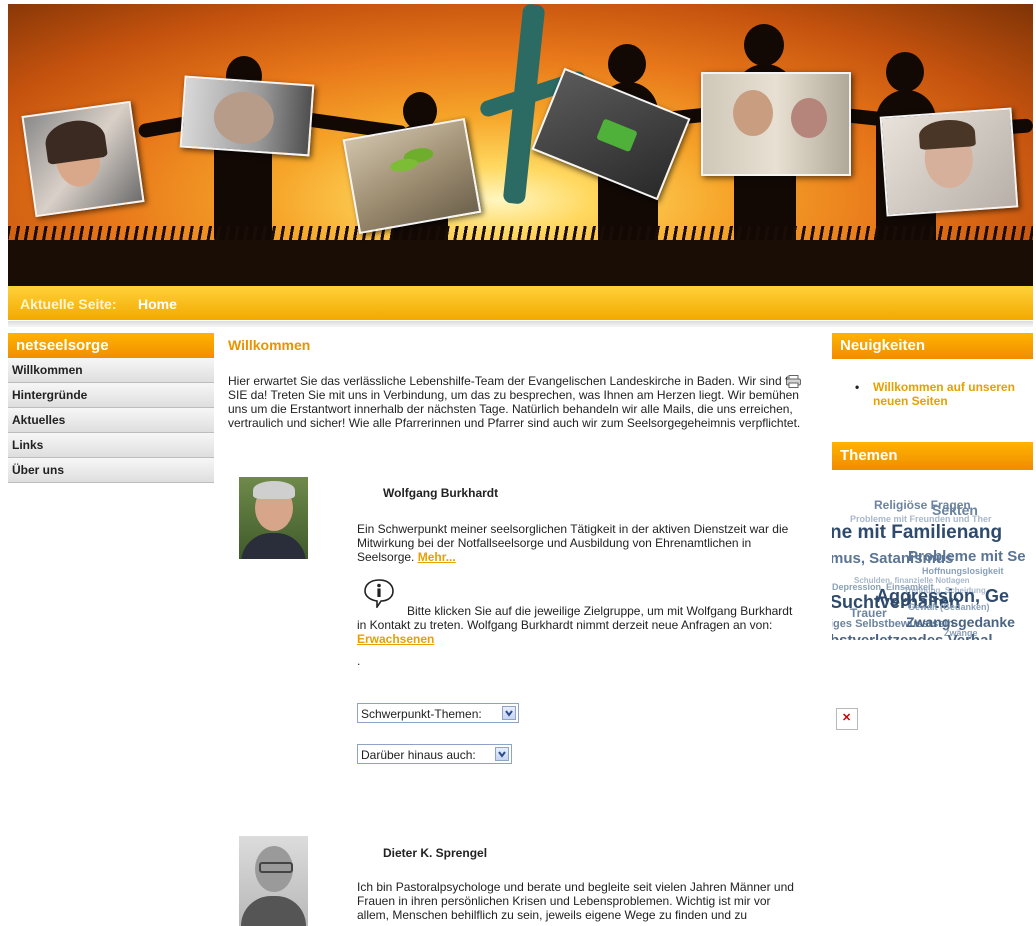 This screenshot has height=926, width=1036. I want to click on news-item-link: Willkommen auf unseren neuen Seiten, so click(953, 394).